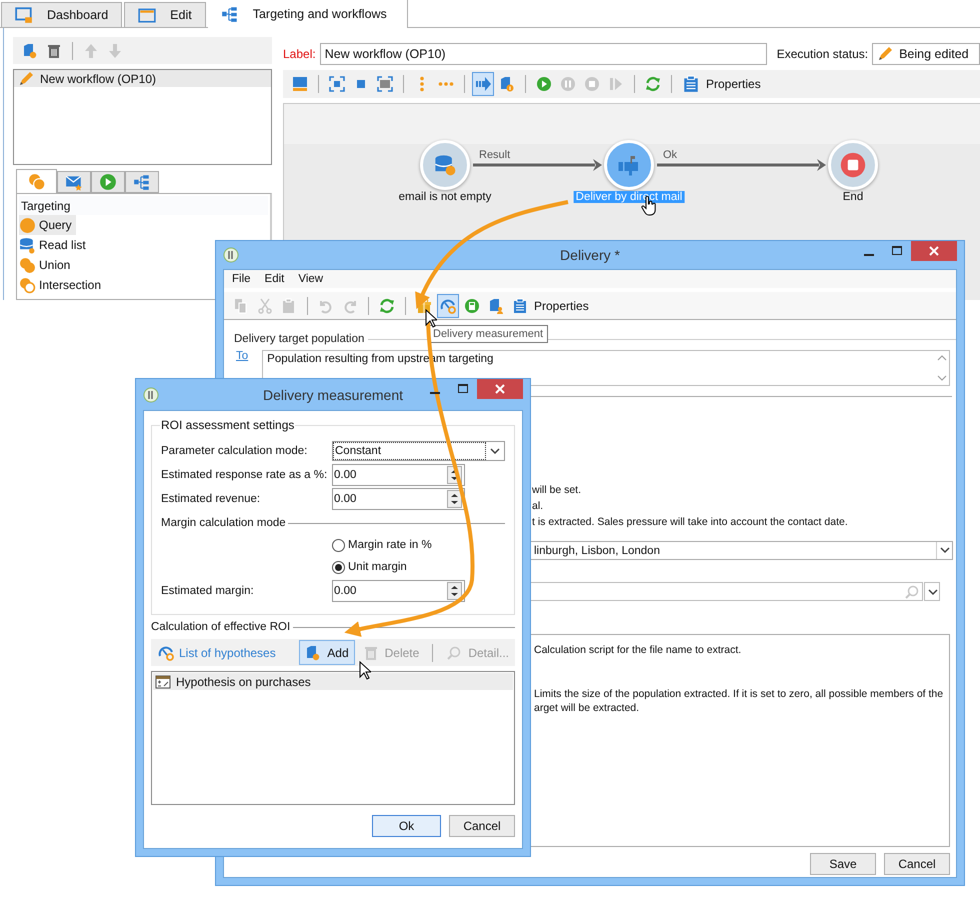 The height and width of the screenshot is (897, 980). Describe the element at coordinates (590, 255) in the screenshot. I see `window-title: Delivery *` at that location.